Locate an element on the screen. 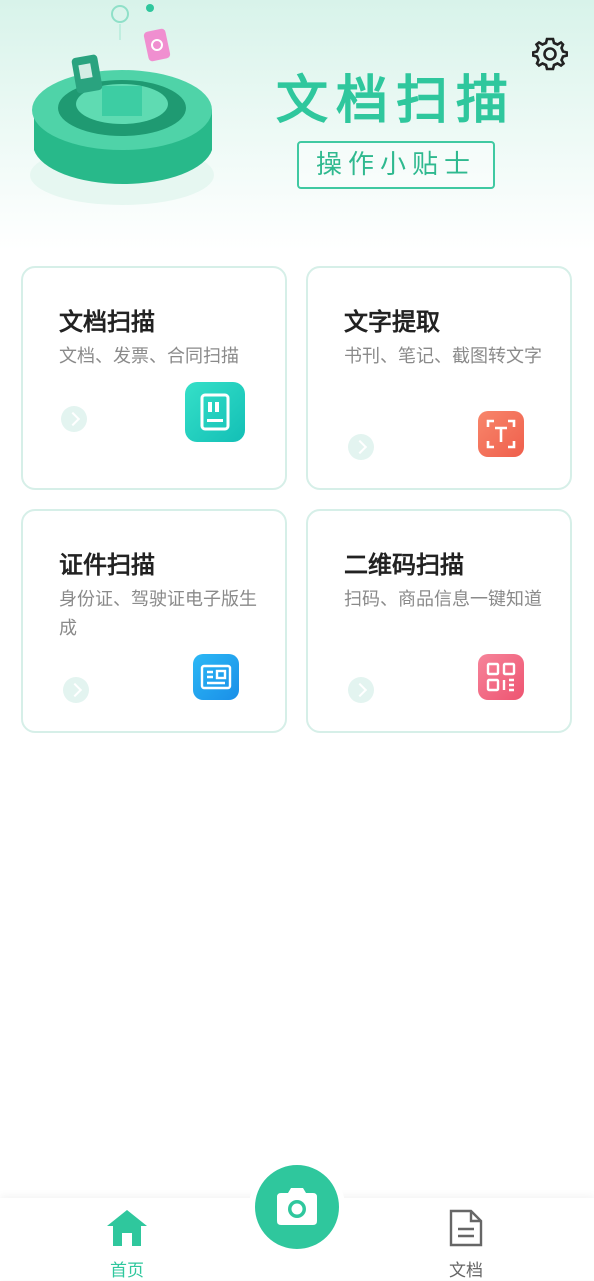  text-extract-icon is located at coordinates (501, 434).